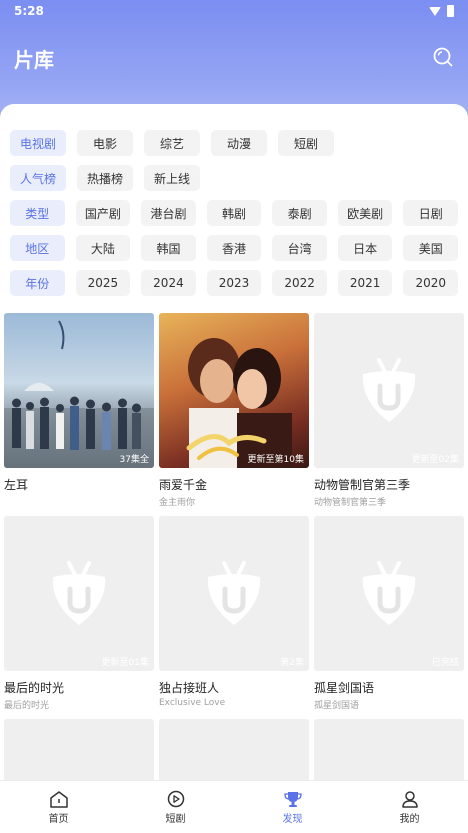  What do you see at coordinates (58, 799) in the screenshot?
I see `home-icon` at bounding box center [58, 799].